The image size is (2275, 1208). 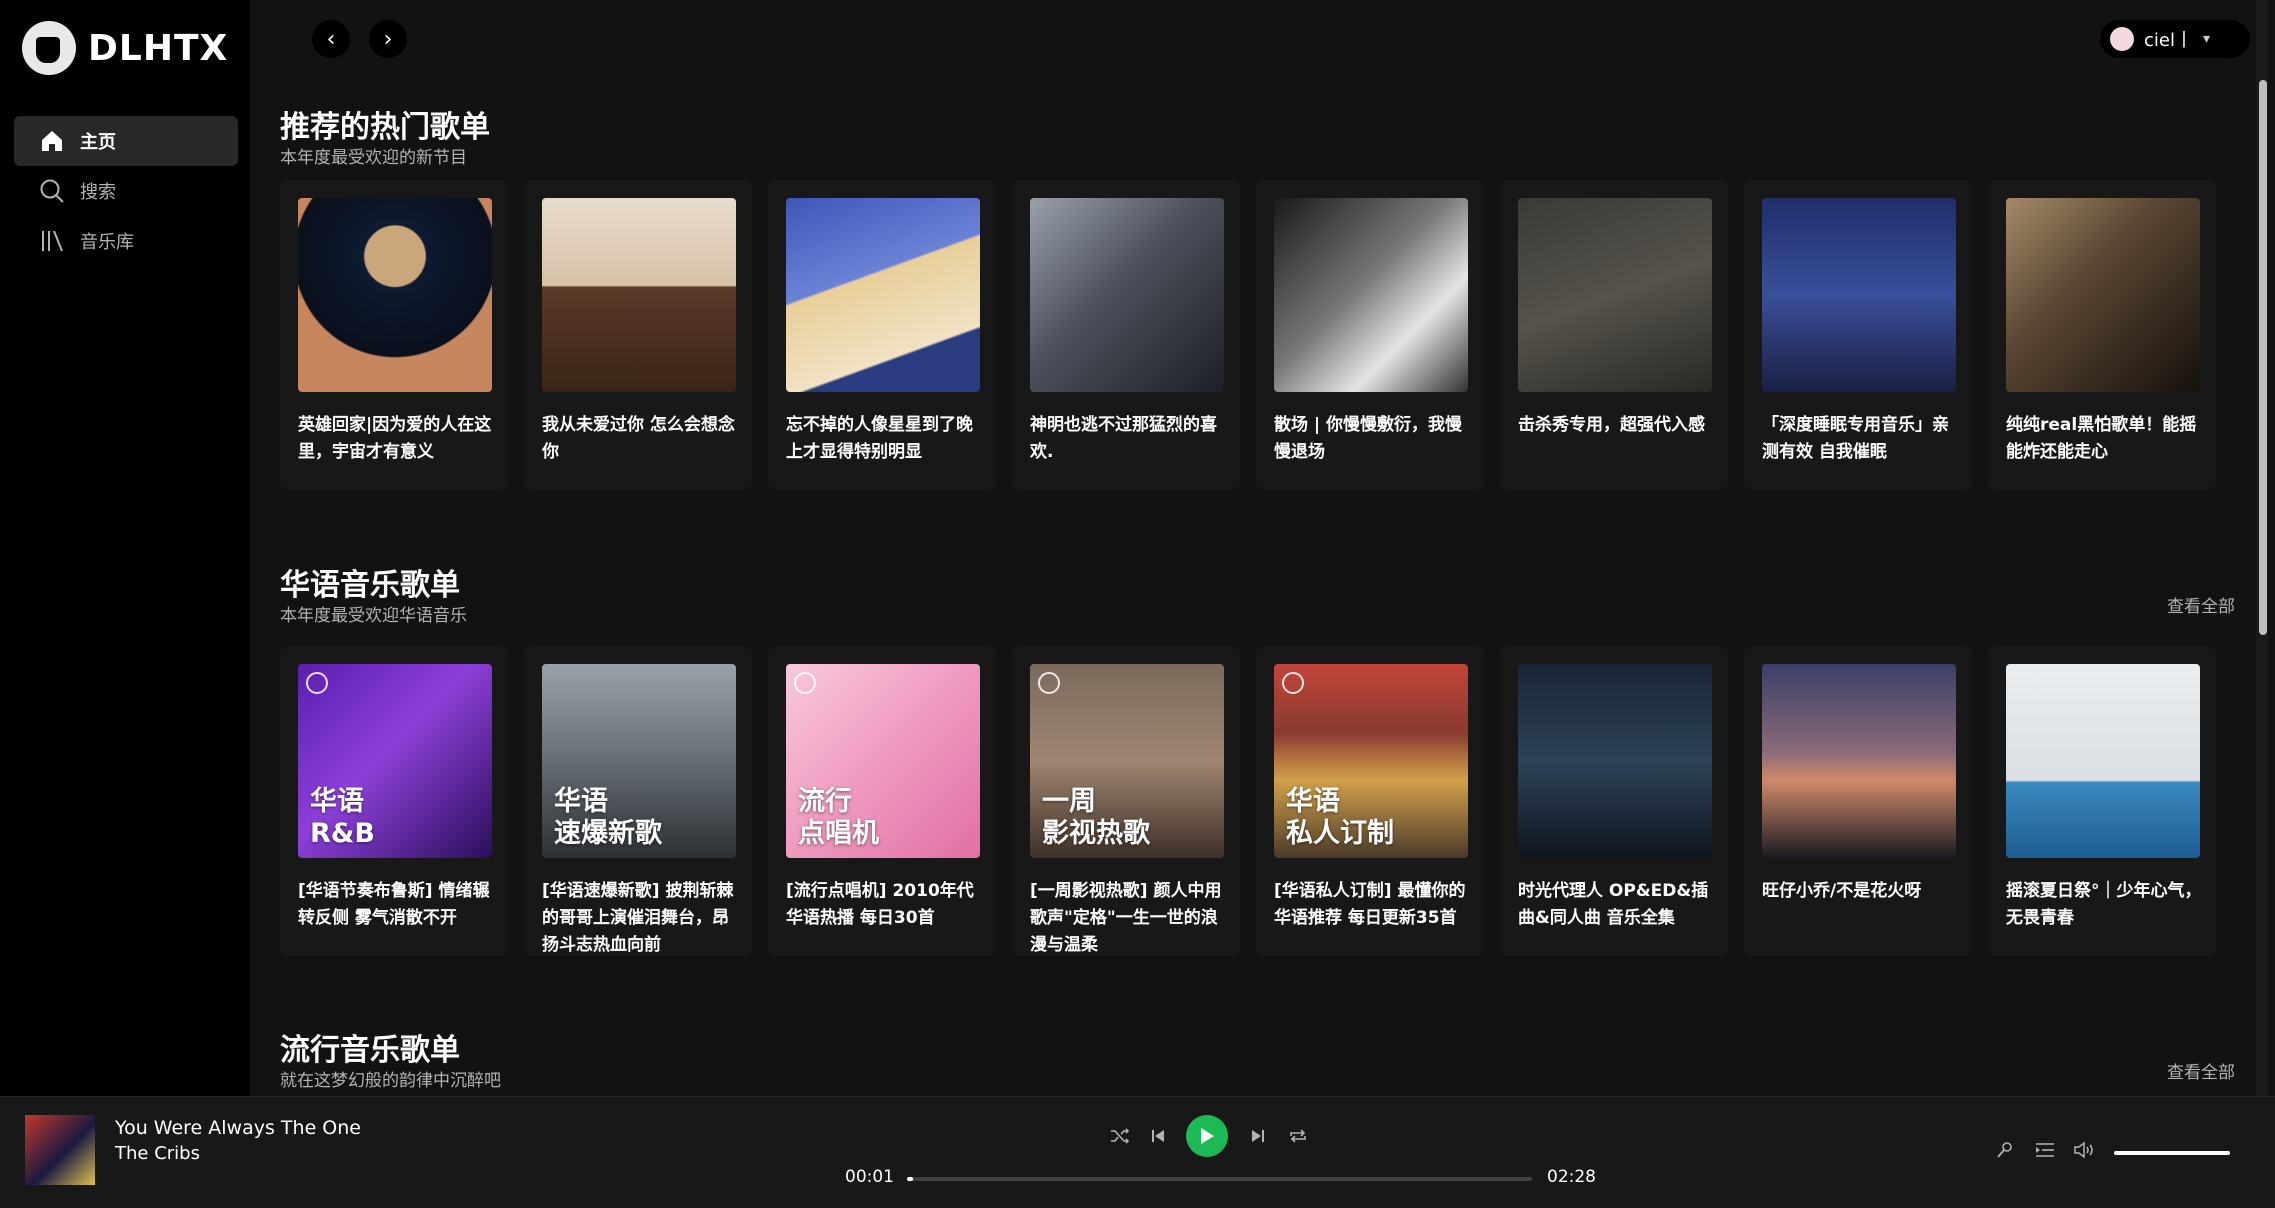 What do you see at coordinates (910, 1179) in the screenshot?
I see `progress-fill` at bounding box center [910, 1179].